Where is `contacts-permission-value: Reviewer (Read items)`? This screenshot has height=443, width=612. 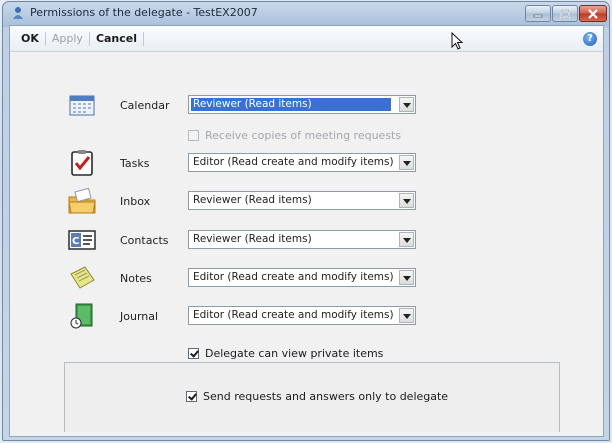 contacts-permission-value: Reviewer (Read items) is located at coordinates (252, 239).